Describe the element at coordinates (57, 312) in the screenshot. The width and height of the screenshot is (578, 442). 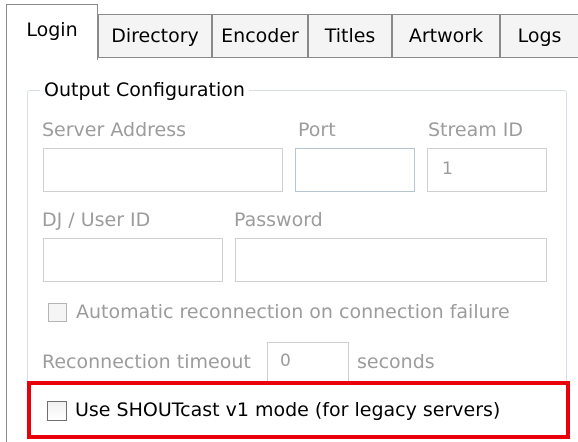
I see `auto-reconnect-checkbox` at that location.